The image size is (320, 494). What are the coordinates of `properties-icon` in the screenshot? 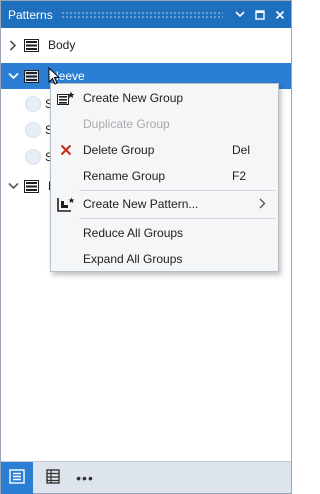 It's located at (53, 477).